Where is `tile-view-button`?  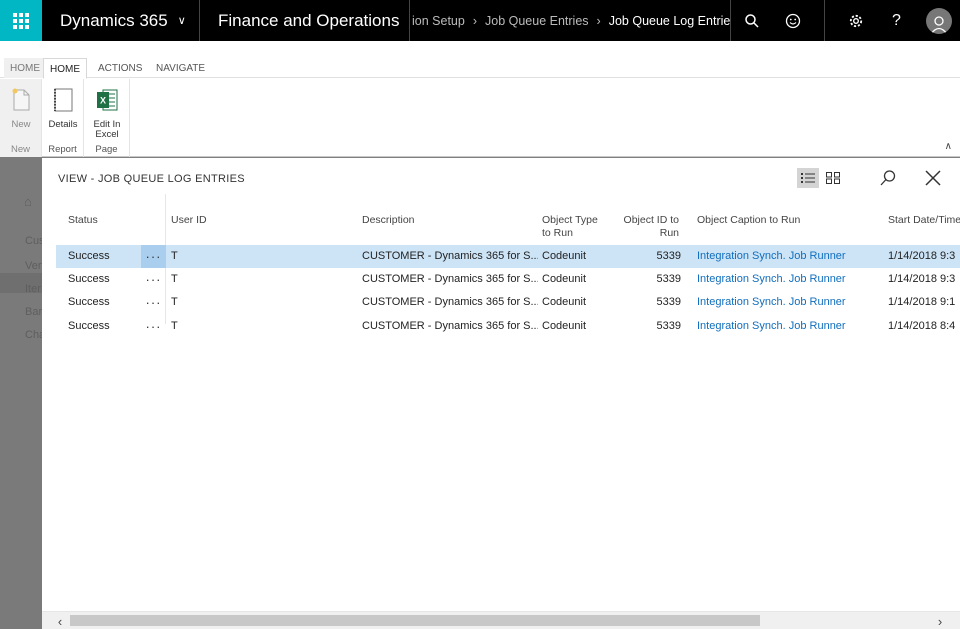 tile-view-button is located at coordinates (833, 178).